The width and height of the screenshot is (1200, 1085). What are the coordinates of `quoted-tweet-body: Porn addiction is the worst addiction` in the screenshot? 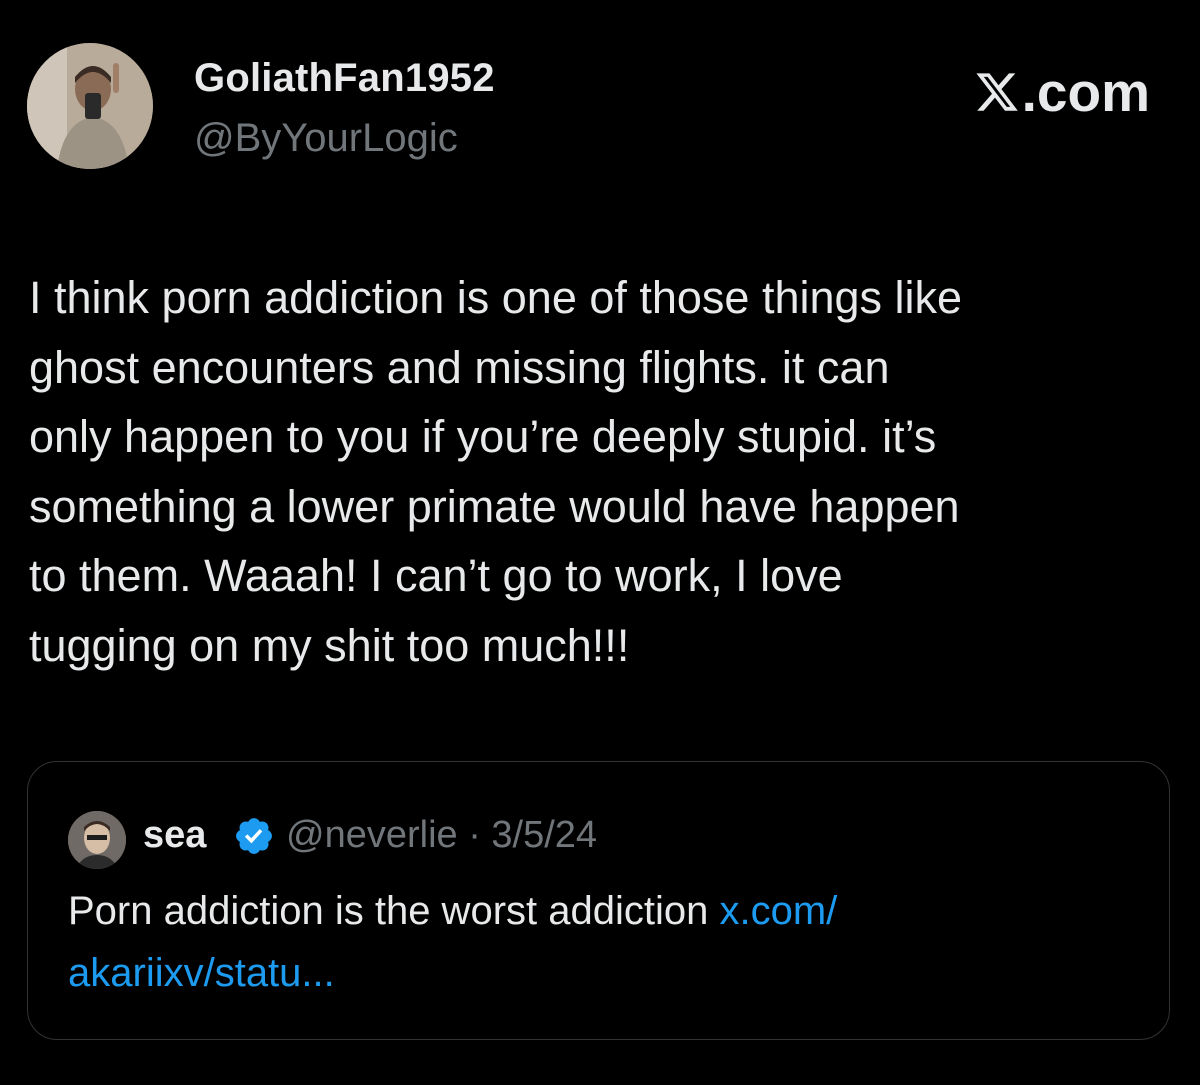 It's located at (394, 911).